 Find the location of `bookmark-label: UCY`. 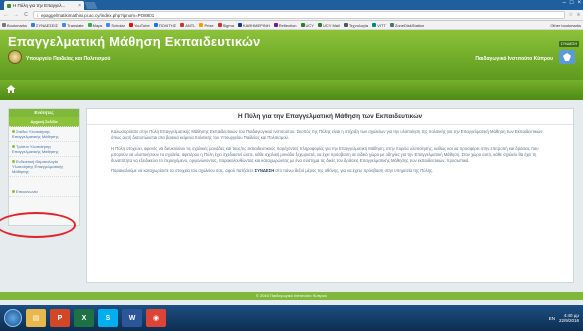

bookmark-label: UCY is located at coordinates (309, 25).